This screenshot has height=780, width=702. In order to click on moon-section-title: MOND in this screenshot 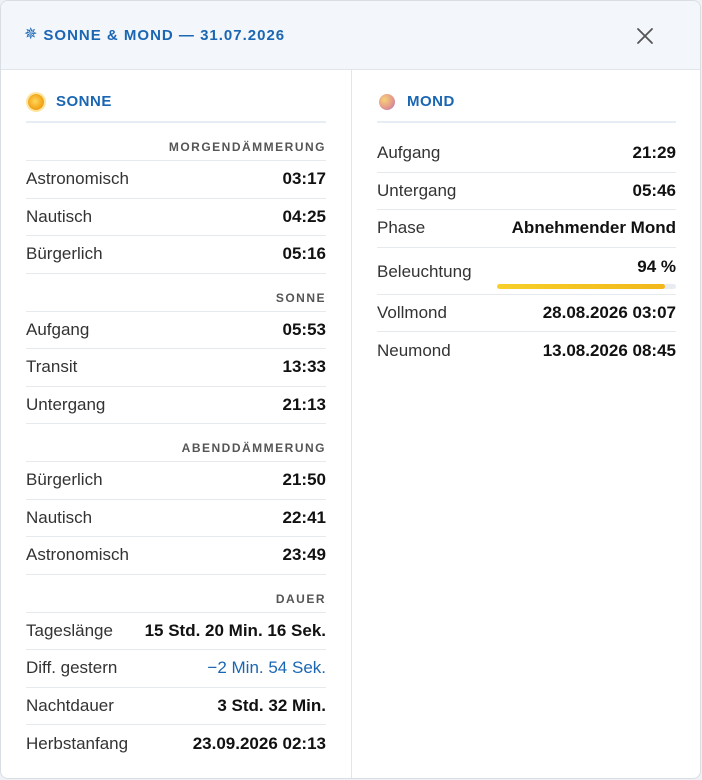, I will do `click(431, 101)`.